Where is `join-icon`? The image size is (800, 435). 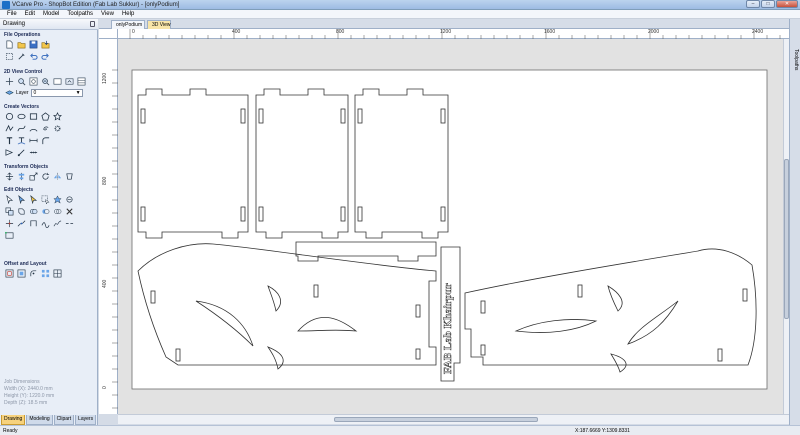
join-icon is located at coordinates (21, 223).